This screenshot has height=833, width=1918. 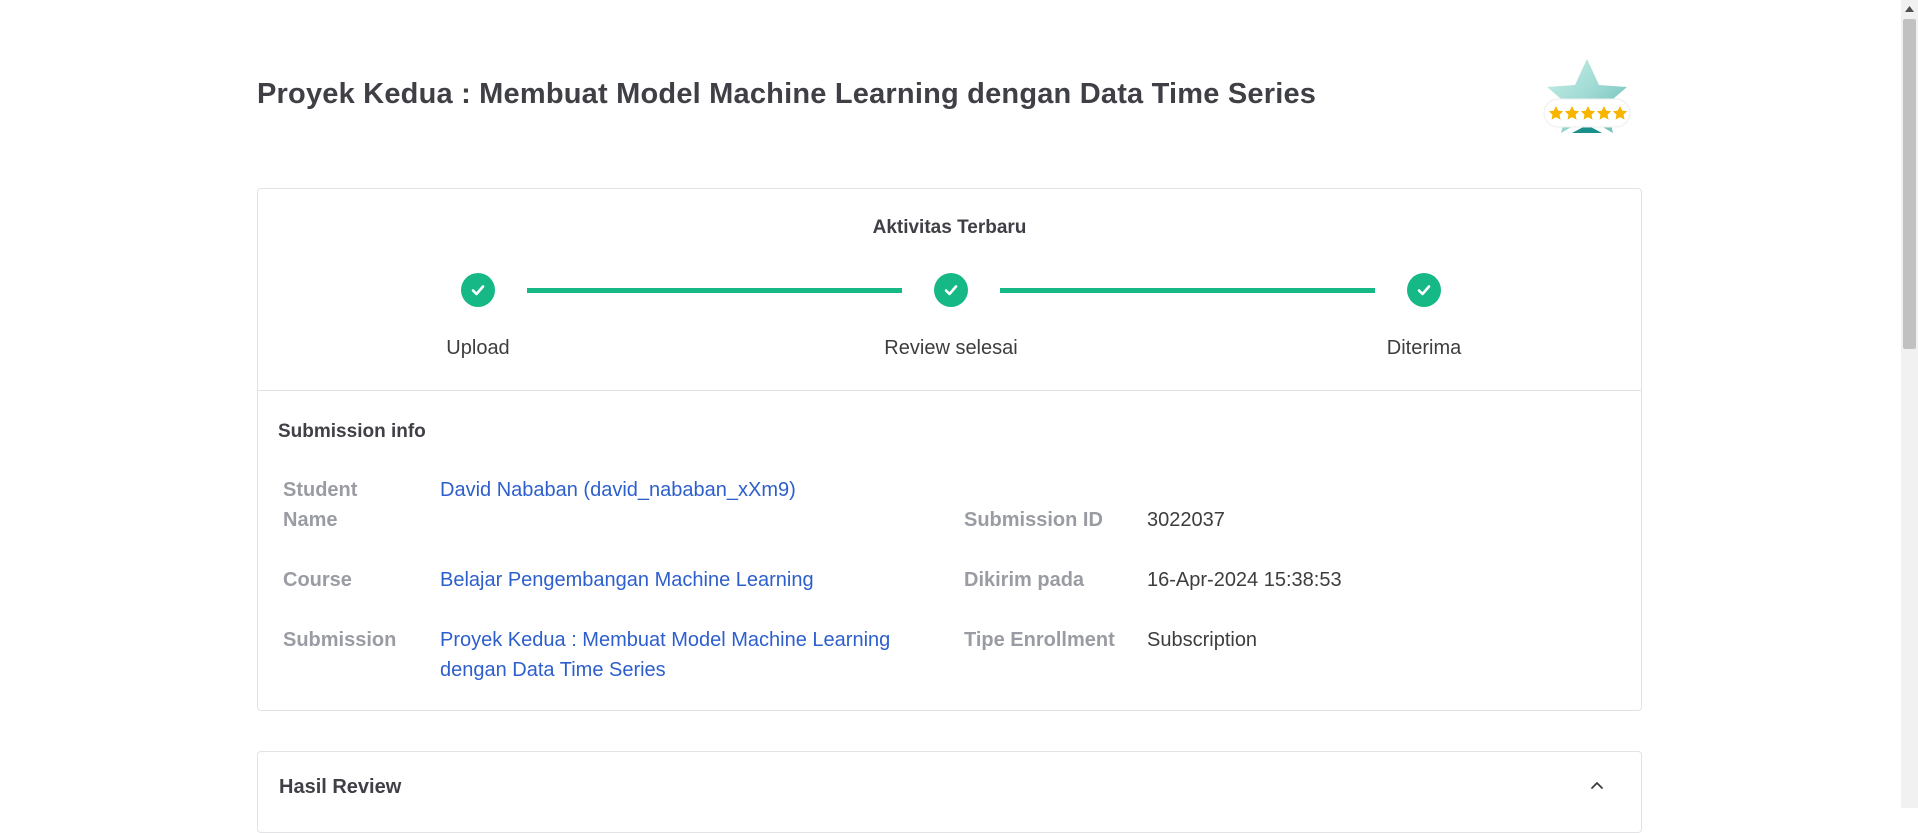 I want to click on scrollbar-thumb, so click(x=1909, y=184).